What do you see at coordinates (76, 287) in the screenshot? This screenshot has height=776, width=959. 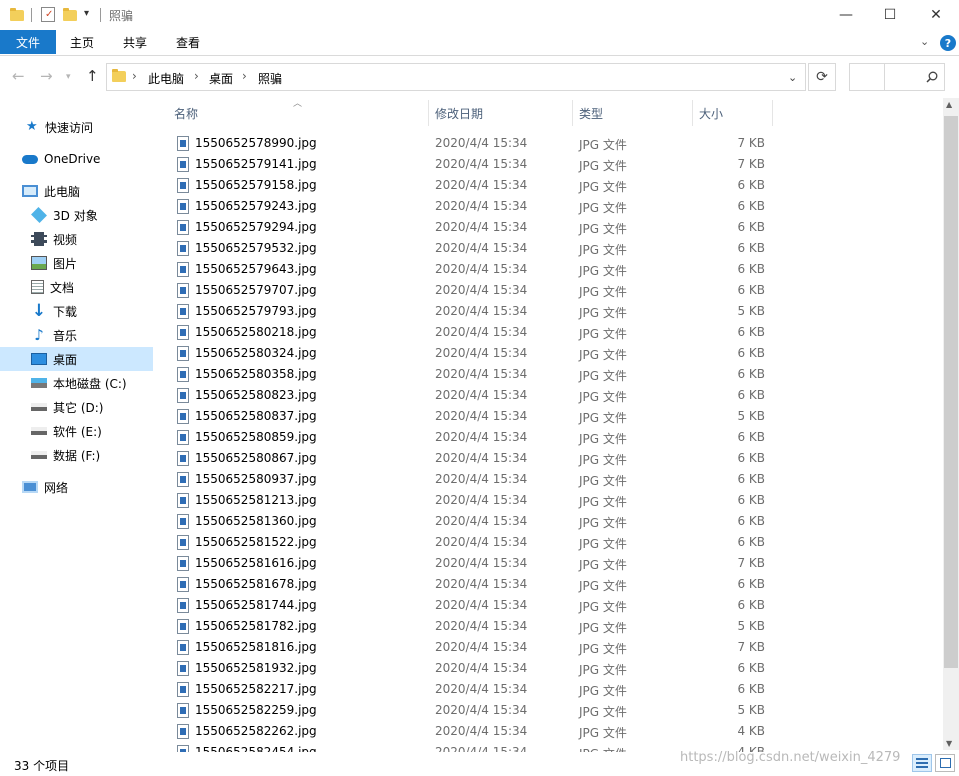 I see `sidebar-item-documents: 文档` at bounding box center [76, 287].